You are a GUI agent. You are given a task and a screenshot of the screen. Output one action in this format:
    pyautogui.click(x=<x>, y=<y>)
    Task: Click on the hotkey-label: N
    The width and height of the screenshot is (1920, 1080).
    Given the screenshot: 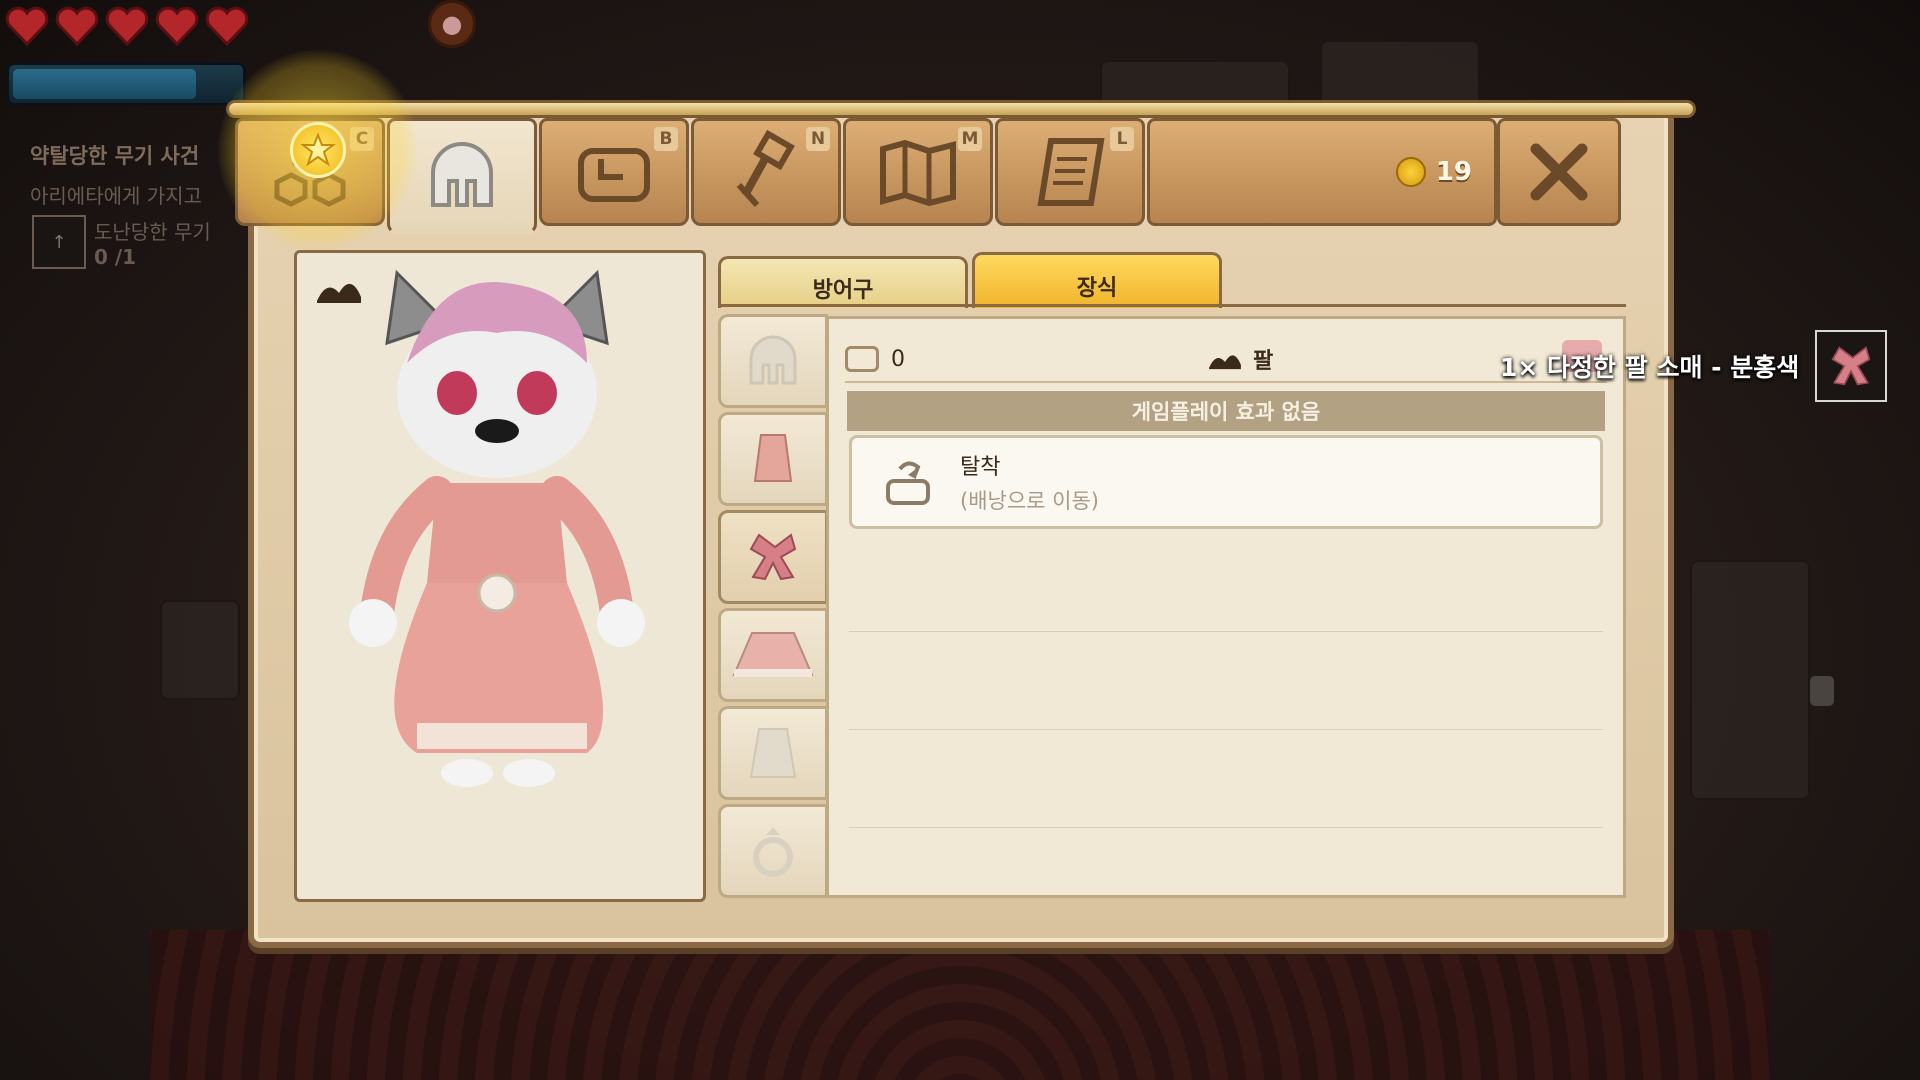 What is the action you would take?
    pyautogui.click(x=818, y=139)
    